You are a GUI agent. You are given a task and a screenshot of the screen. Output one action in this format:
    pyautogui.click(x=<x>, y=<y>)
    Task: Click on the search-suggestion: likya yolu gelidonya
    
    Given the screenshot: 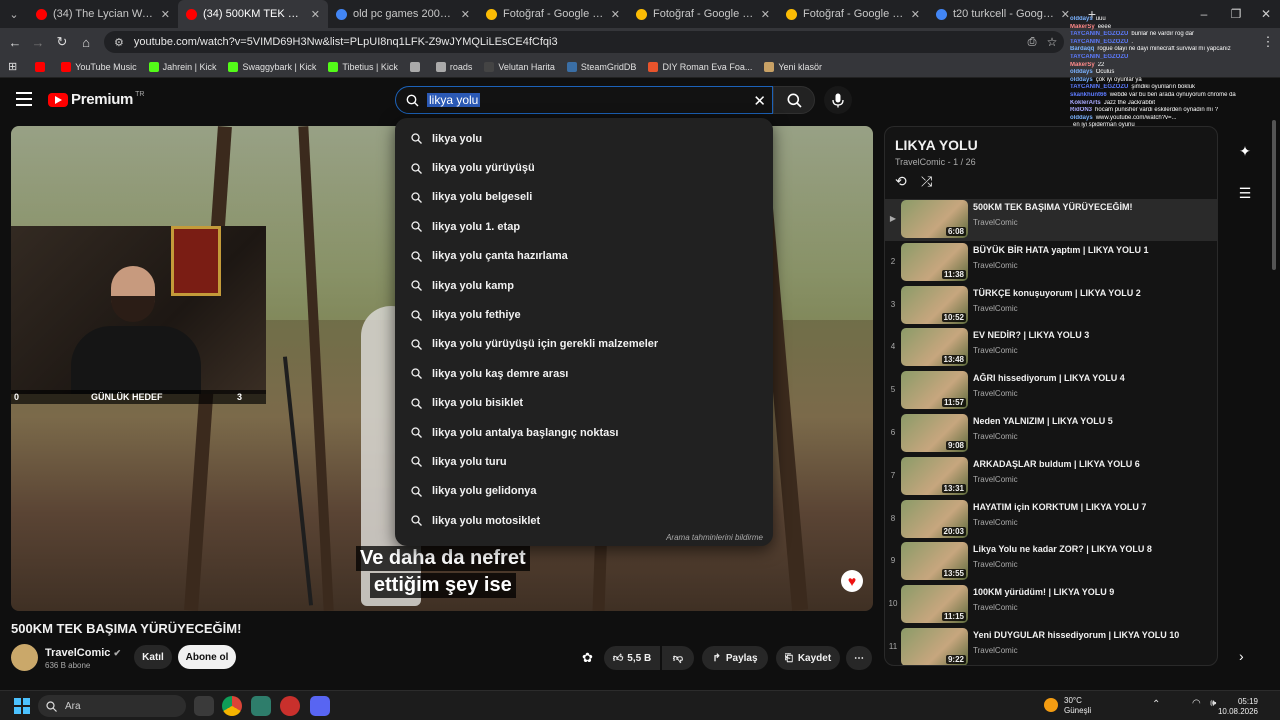 What is the action you would take?
    pyautogui.click(x=584, y=491)
    